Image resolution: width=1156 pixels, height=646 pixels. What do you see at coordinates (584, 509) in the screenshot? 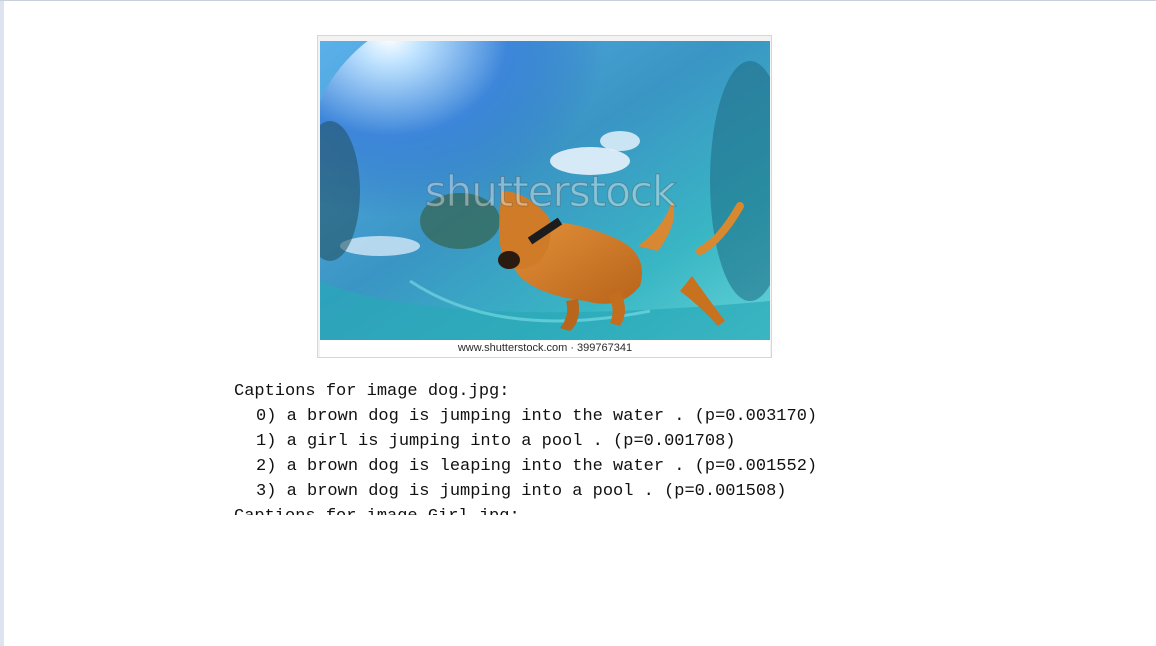
I see `output-header-cut-off: Captions for image Girl.jpg:` at bounding box center [584, 509].